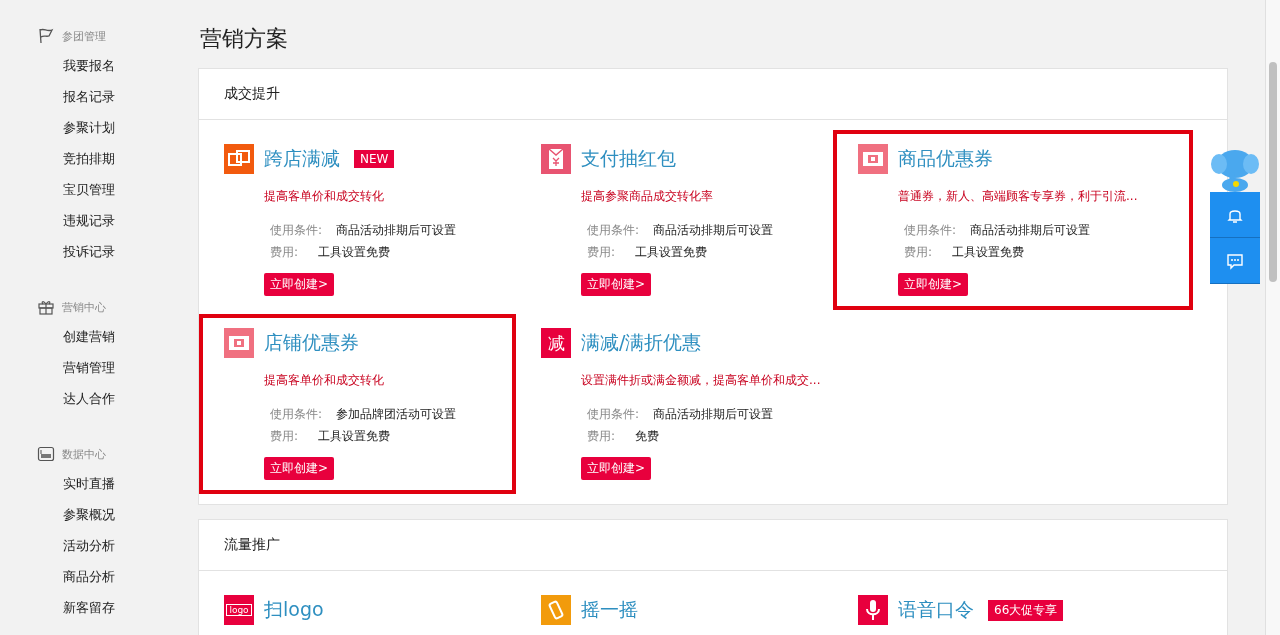  Describe the element at coordinates (84, 454) in the screenshot. I see `group-title: 数据中心` at that location.